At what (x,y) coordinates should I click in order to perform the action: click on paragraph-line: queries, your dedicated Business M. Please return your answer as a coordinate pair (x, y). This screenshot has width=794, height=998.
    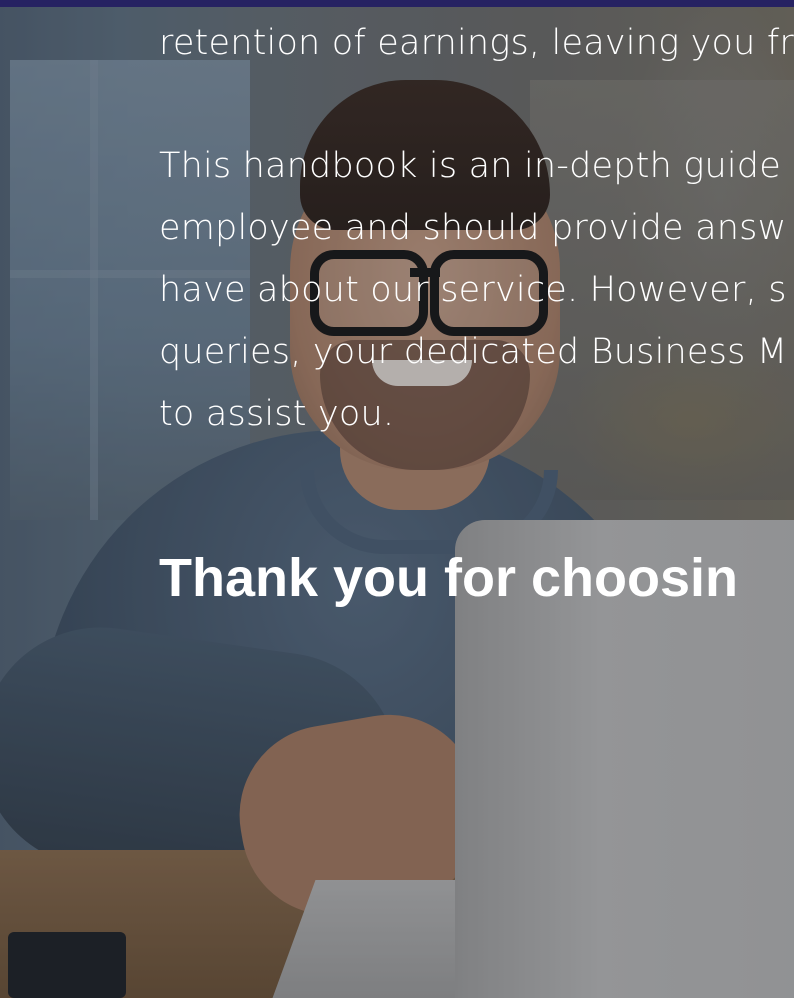
    Looking at the image, I should click on (473, 352).